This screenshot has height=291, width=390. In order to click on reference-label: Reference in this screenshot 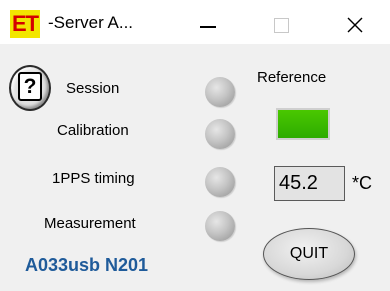, I will do `click(292, 77)`.